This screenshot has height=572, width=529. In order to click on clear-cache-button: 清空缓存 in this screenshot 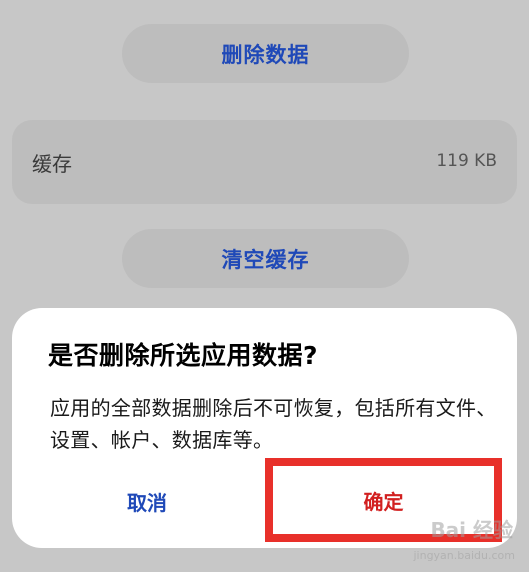, I will do `click(265, 258)`.